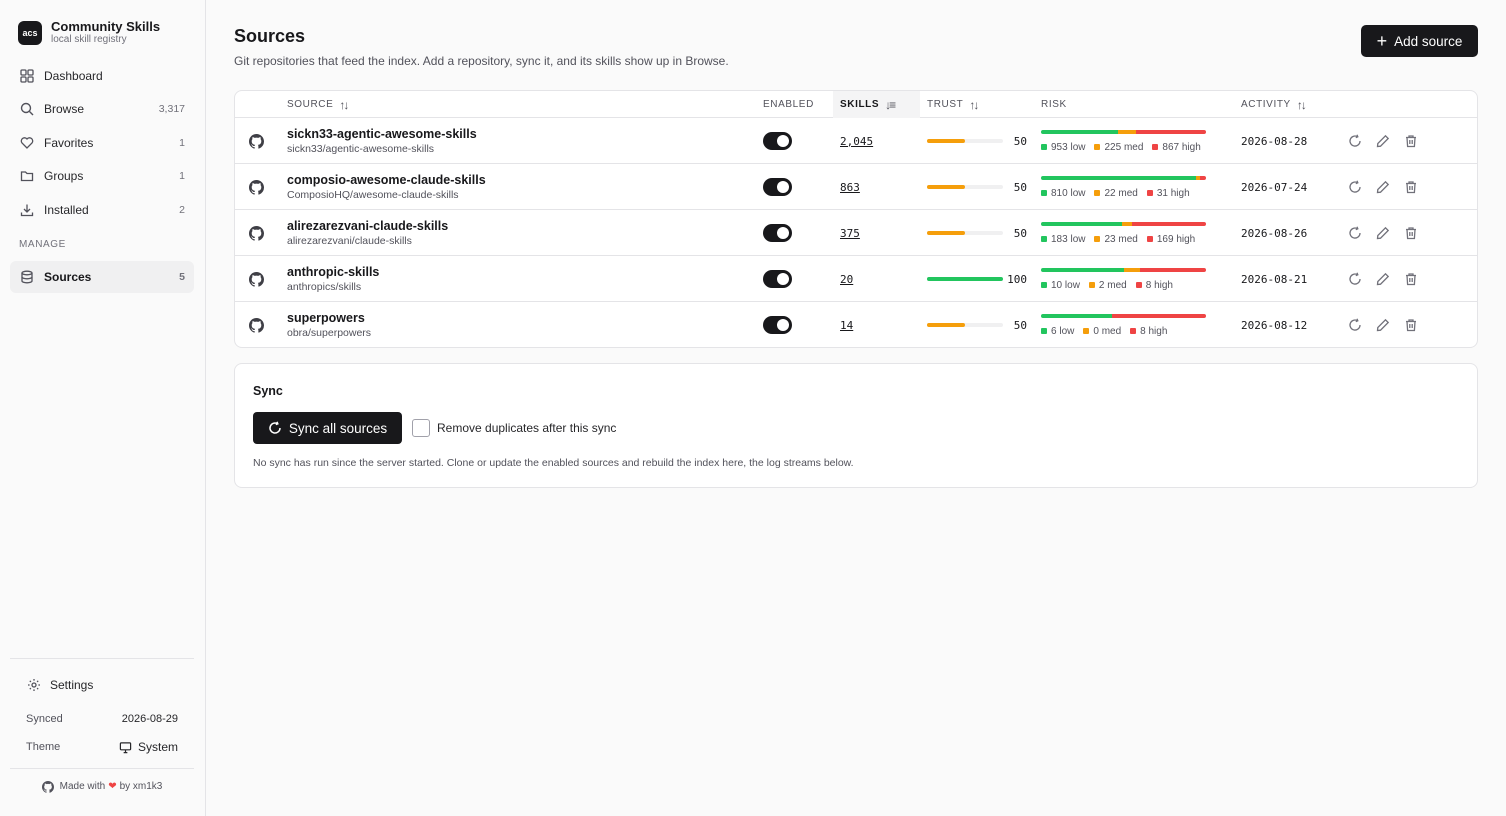 The height and width of the screenshot is (816, 1506). What do you see at coordinates (112, 786) in the screenshot?
I see `heart-icon: ❤` at bounding box center [112, 786].